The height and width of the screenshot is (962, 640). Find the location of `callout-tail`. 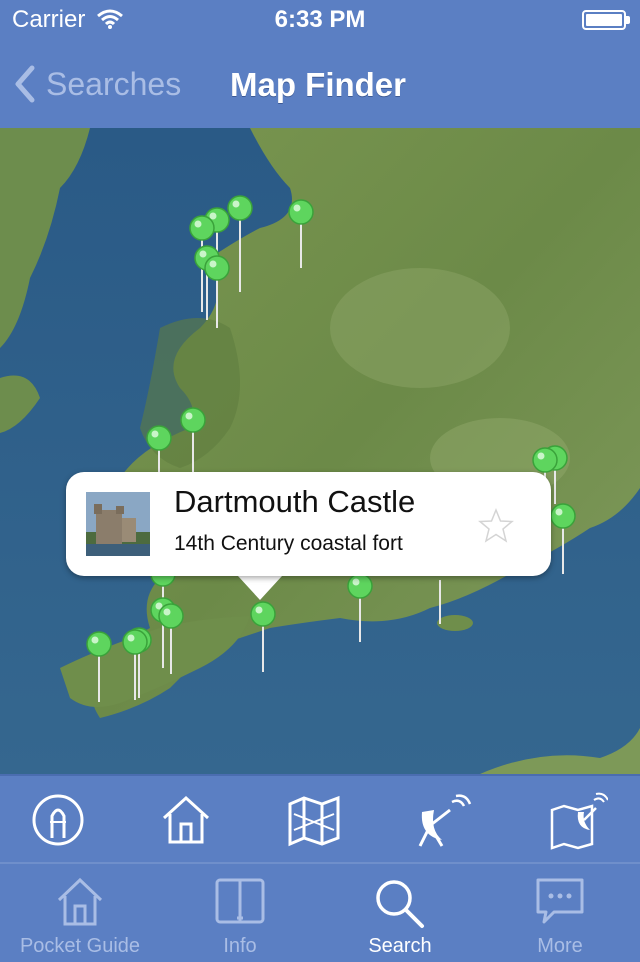

callout-tail is located at coordinates (260, 588).